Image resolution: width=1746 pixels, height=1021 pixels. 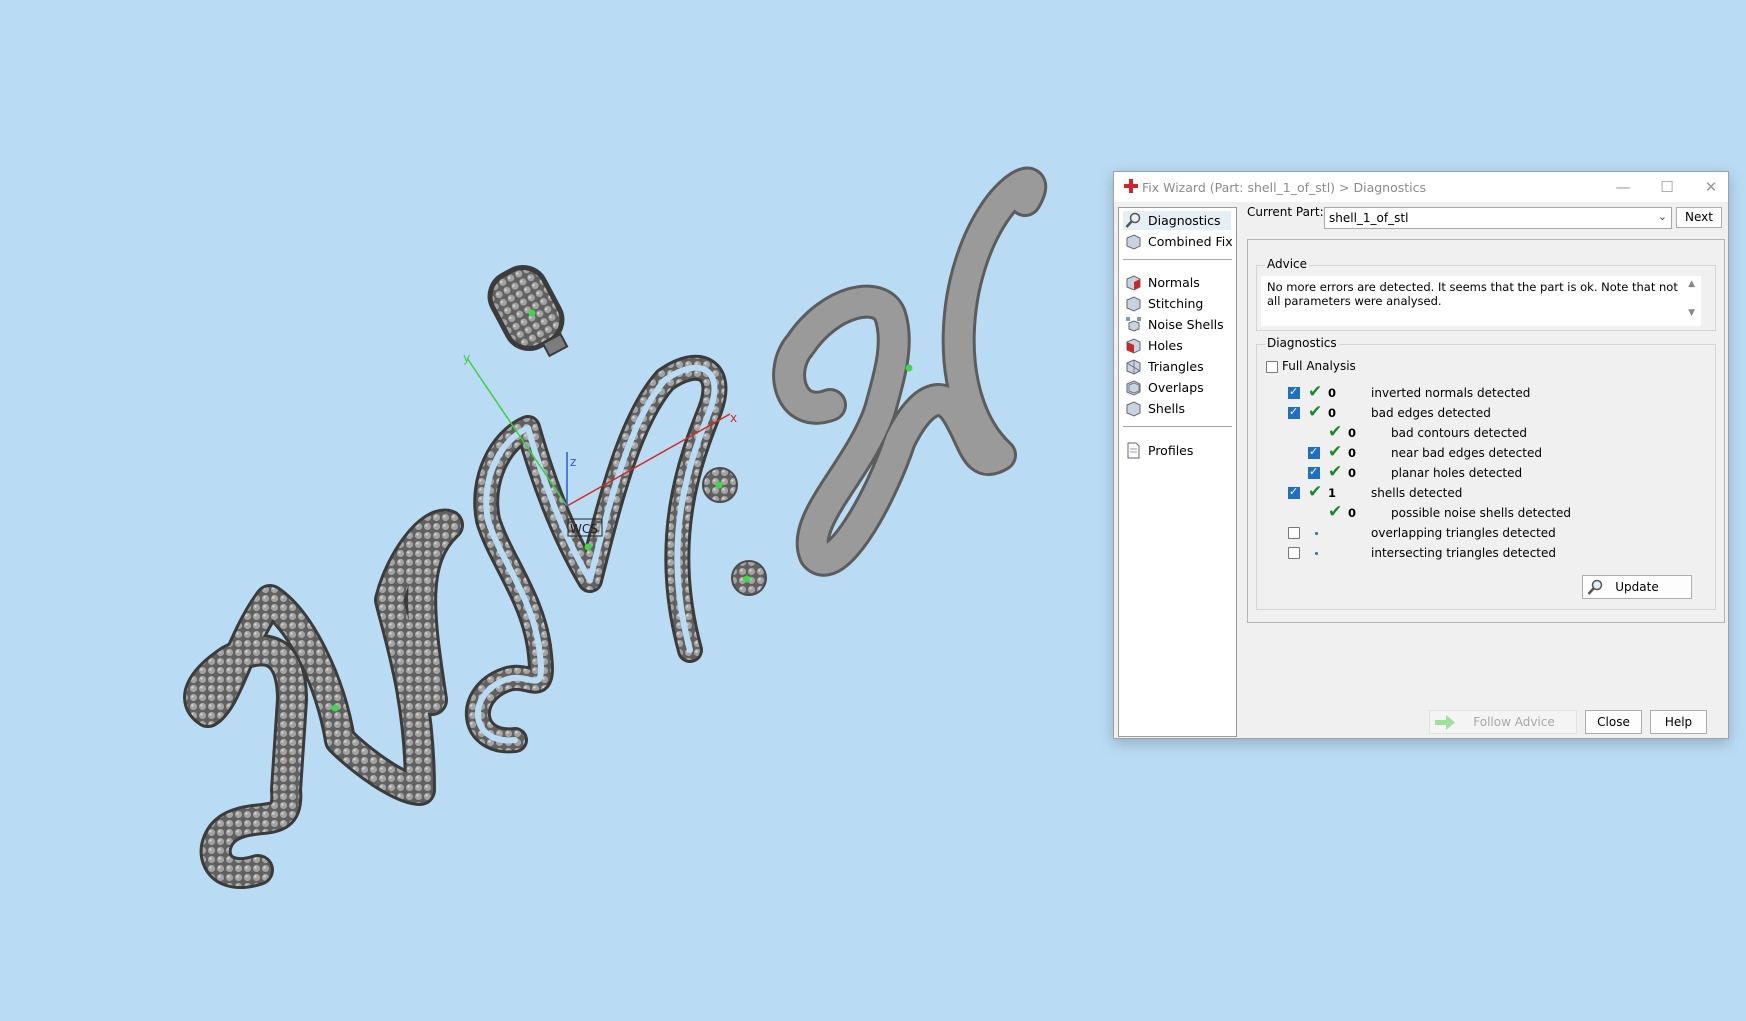 I want to click on left-letter-model, so click(x=323, y=698).